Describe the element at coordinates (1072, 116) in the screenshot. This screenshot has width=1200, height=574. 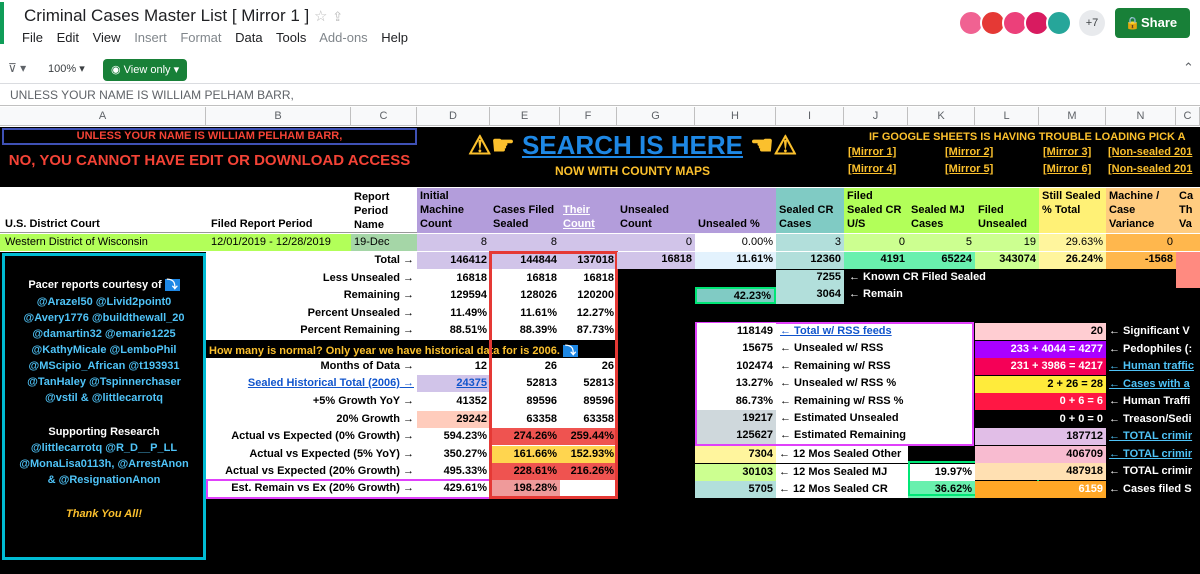
I see `column-header: M` at that location.